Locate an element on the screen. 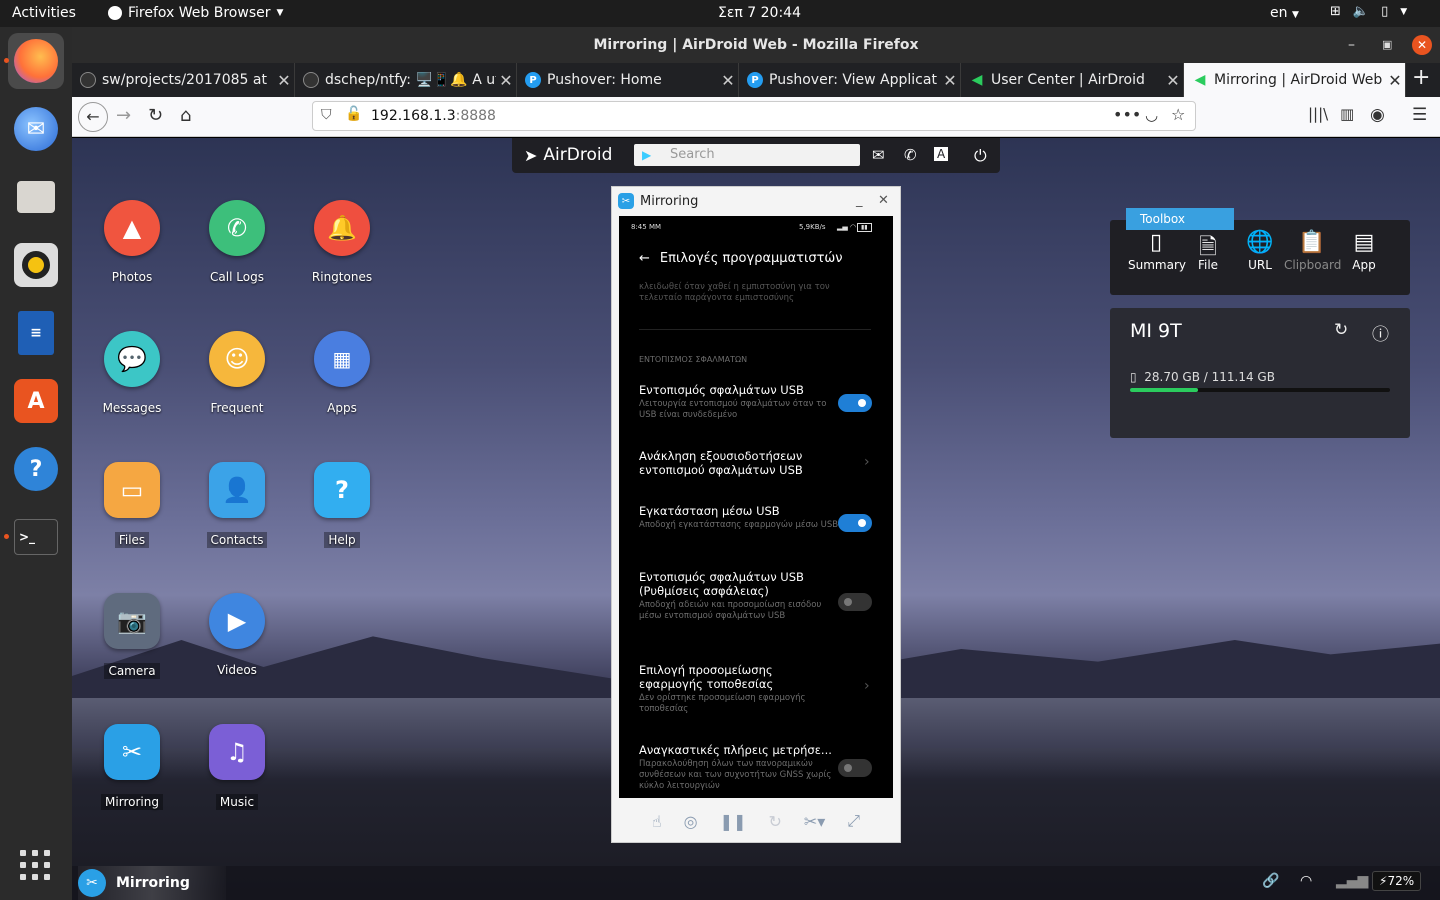 The image size is (1440, 900). app-files: ▭ Files is located at coordinates (132, 505).